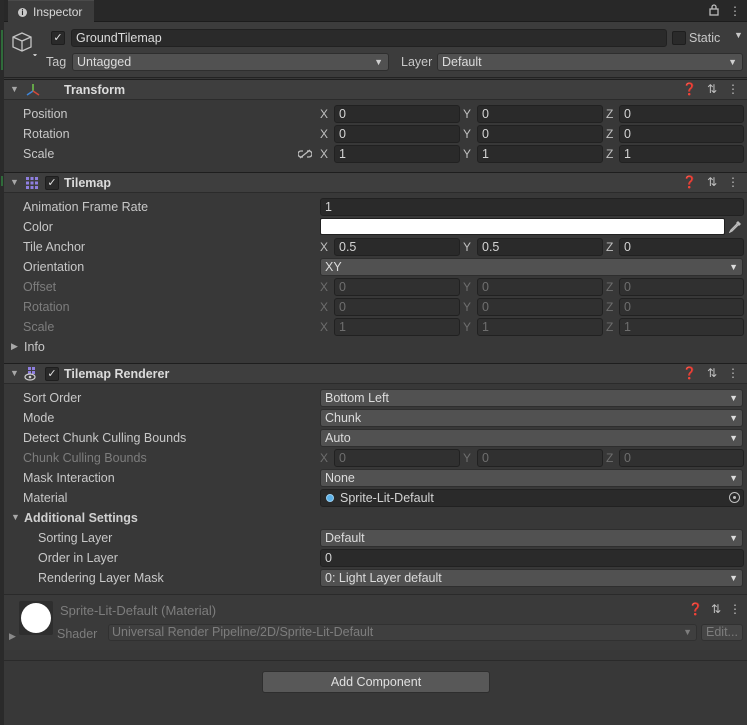  I want to click on rendering-layer-mask-dropdown: 0: Light Layer default ▼, so click(531, 578).